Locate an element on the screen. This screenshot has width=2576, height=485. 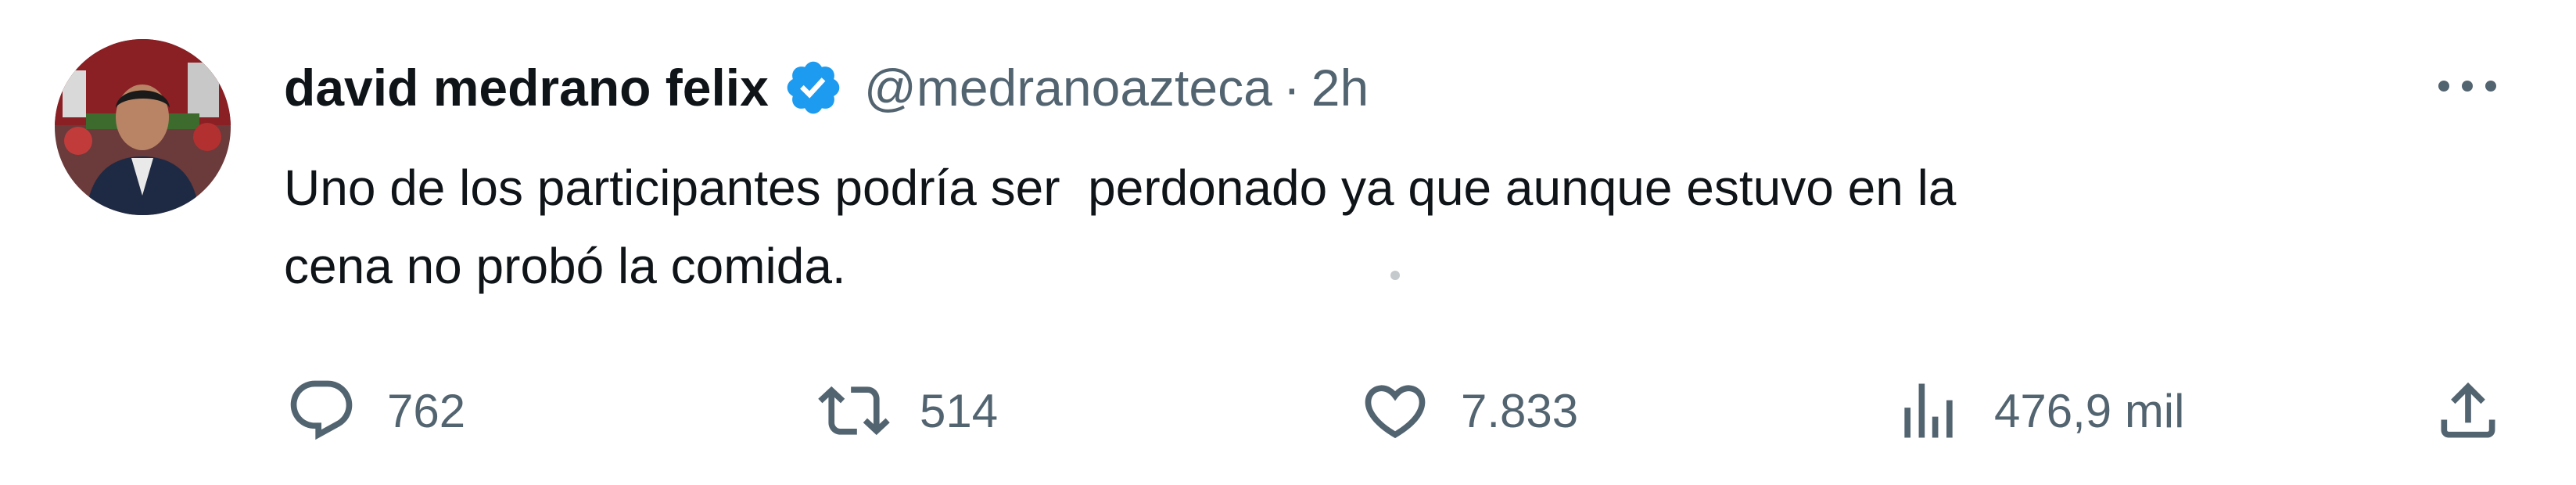
more-horizontal-icon is located at coordinates (2467, 86).